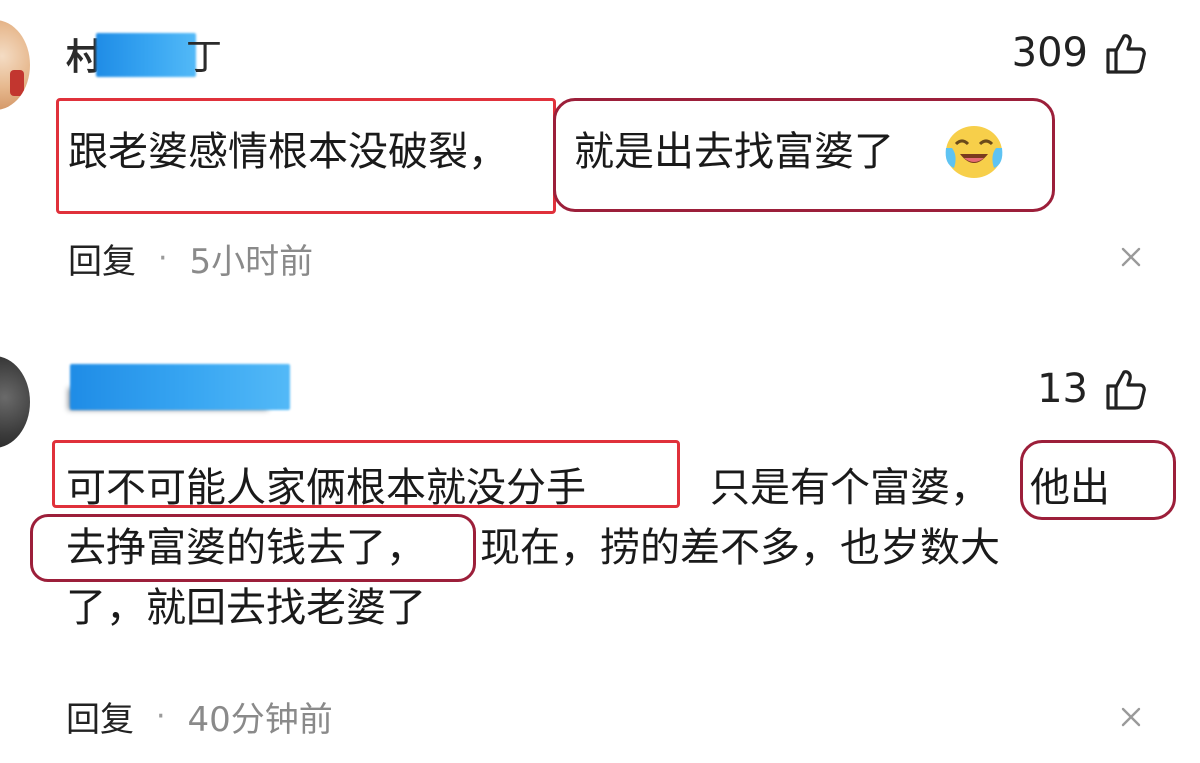 The height and width of the screenshot is (763, 1200). I want to click on comment-meta: 回复 · 5小时前, so click(190, 258).